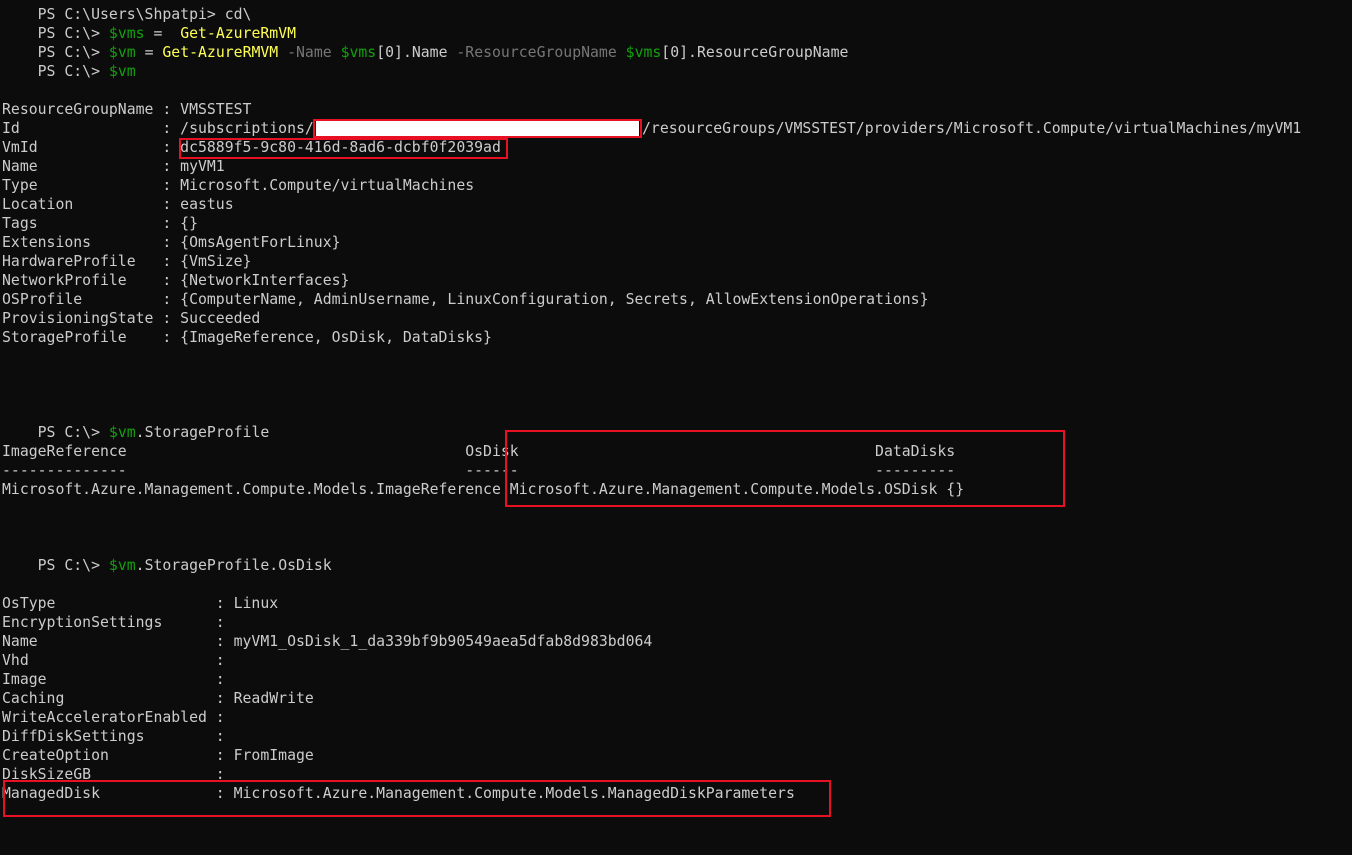 This screenshot has width=1352, height=855. Describe the element at coordinates (202, 432) in the screenshot. I see `property-token: .StorageProfile` at that location.